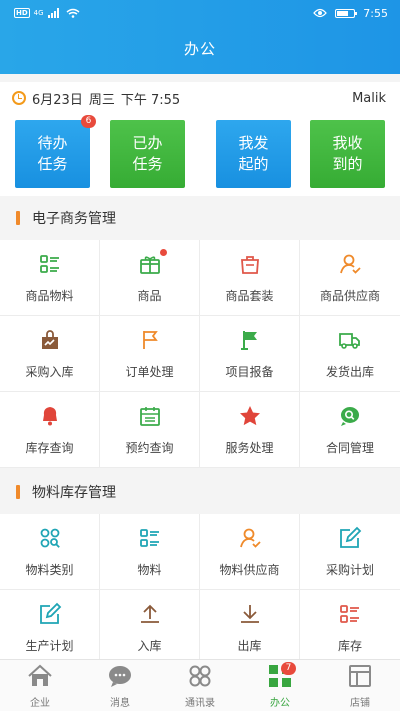 The height and width of the screenshot is (711, 400). What do you see at coordinates (150, 552) in the screenshot?
I see `grid-item: 物料` at bounding box center [150, 552].